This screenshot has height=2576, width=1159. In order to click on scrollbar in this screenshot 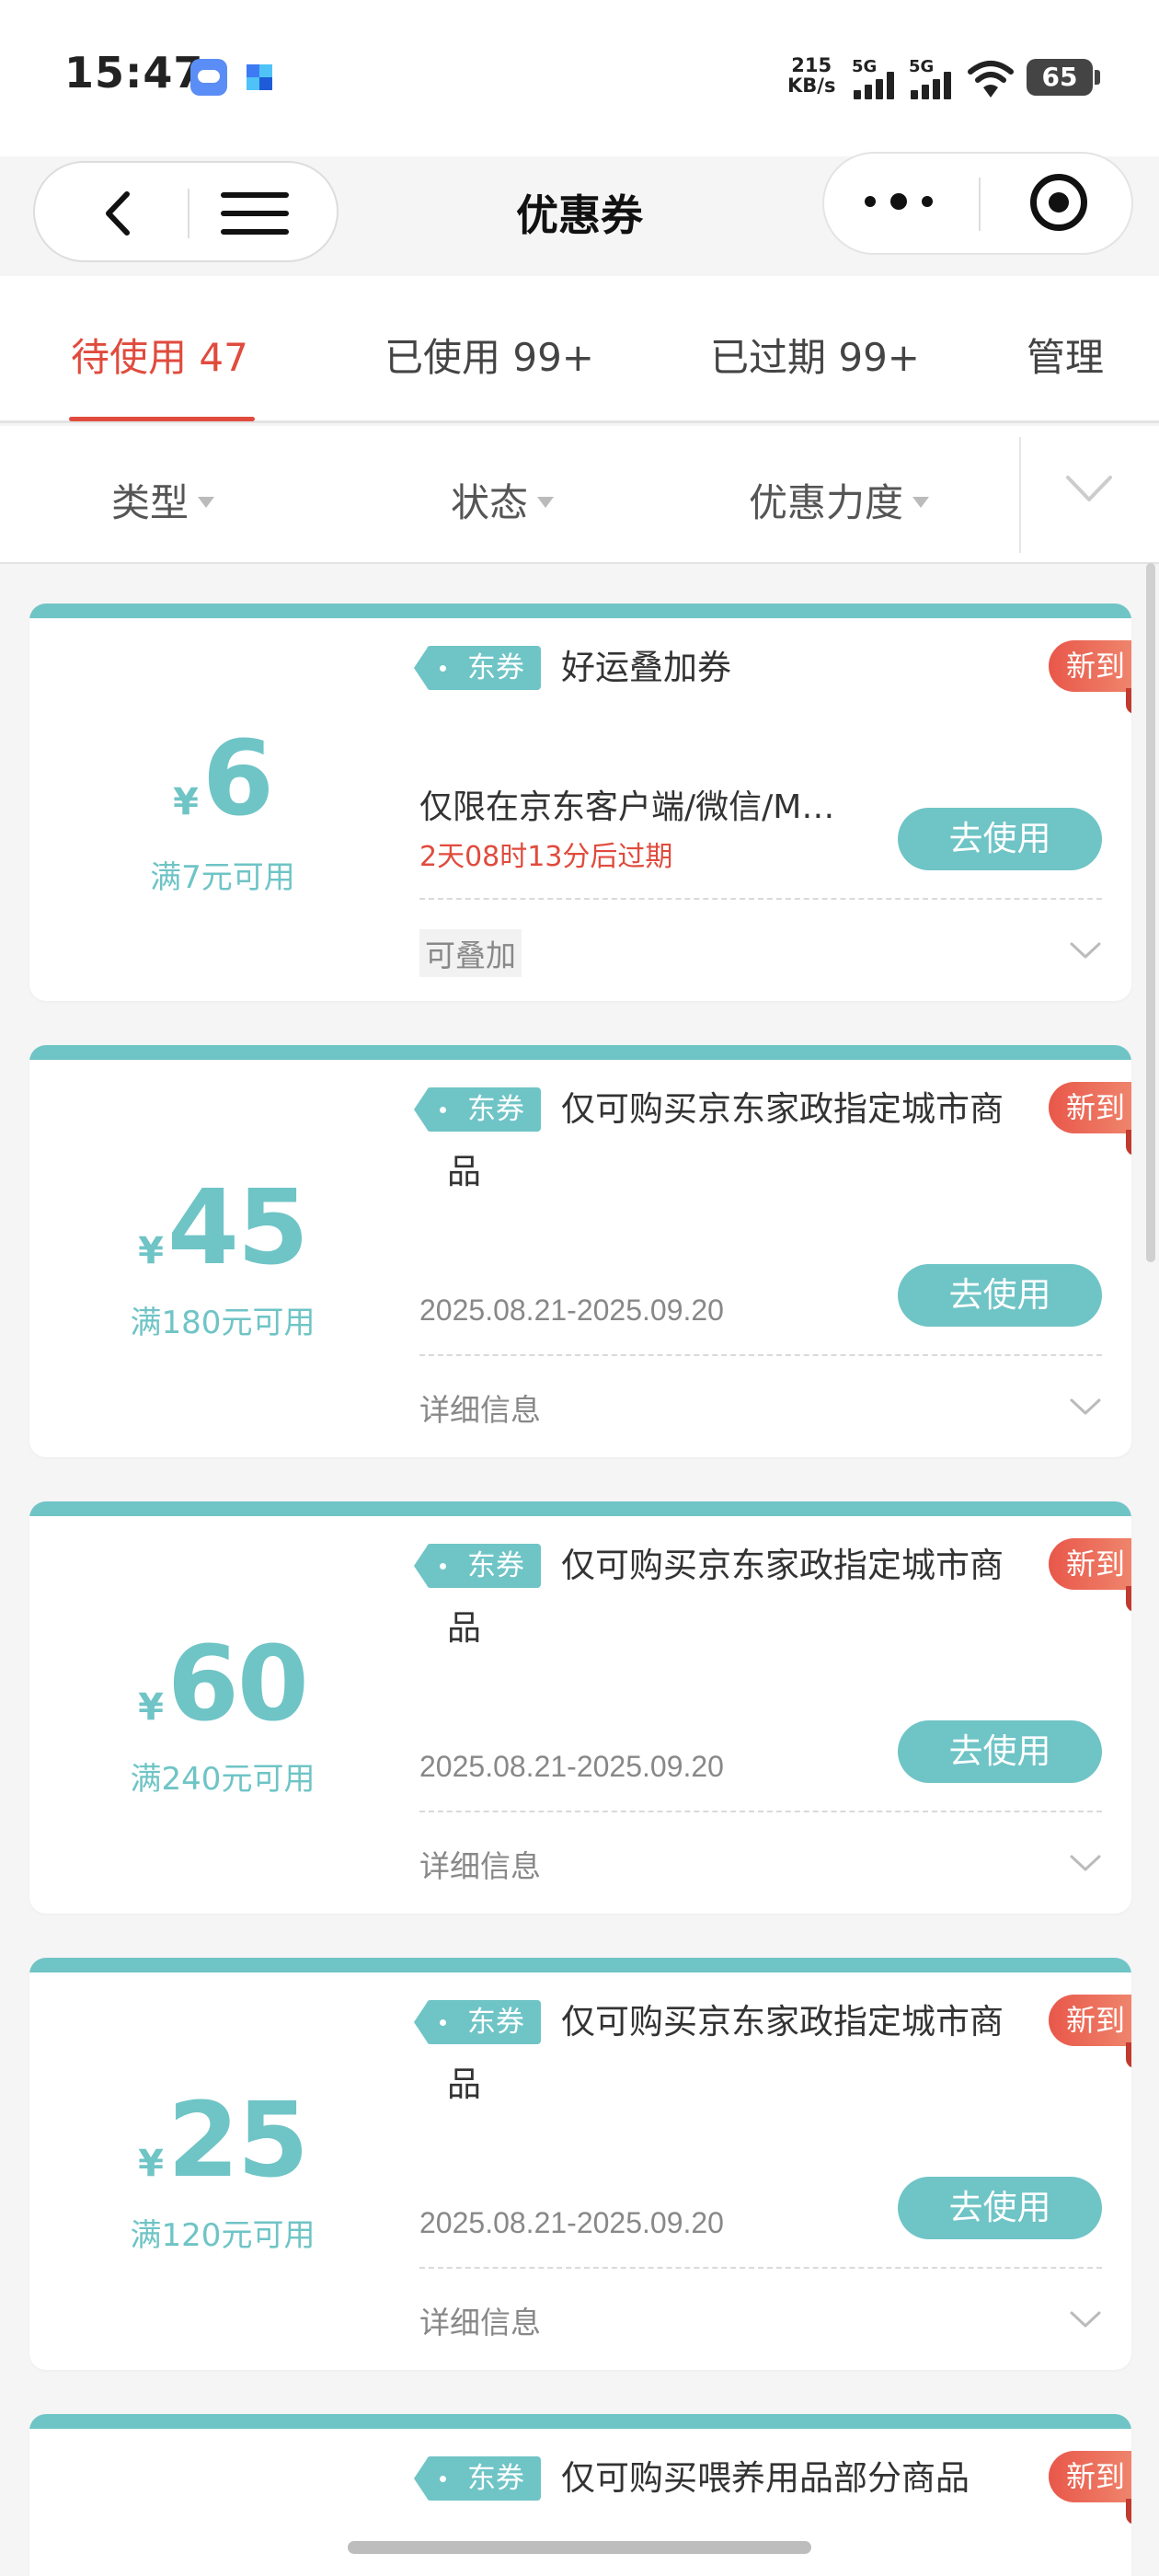, I will do `click(1150, 912)`.